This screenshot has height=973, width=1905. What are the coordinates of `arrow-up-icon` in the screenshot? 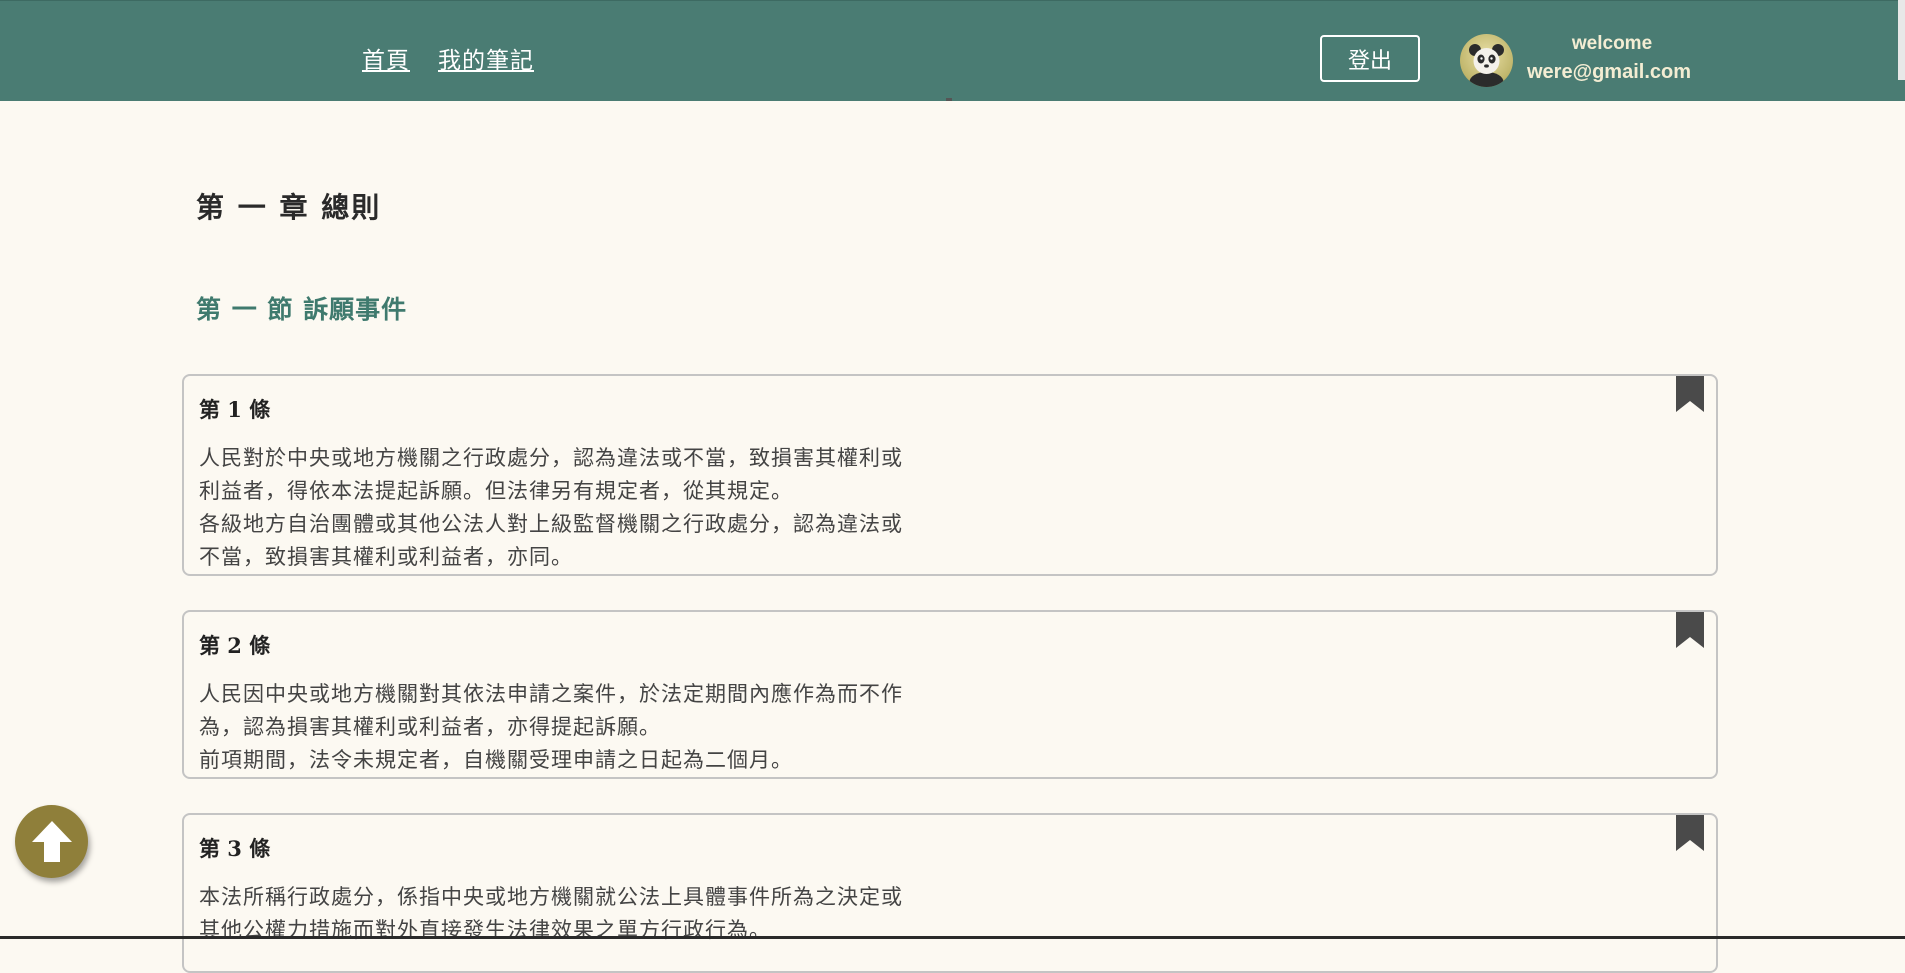 It's located at (51, 841).